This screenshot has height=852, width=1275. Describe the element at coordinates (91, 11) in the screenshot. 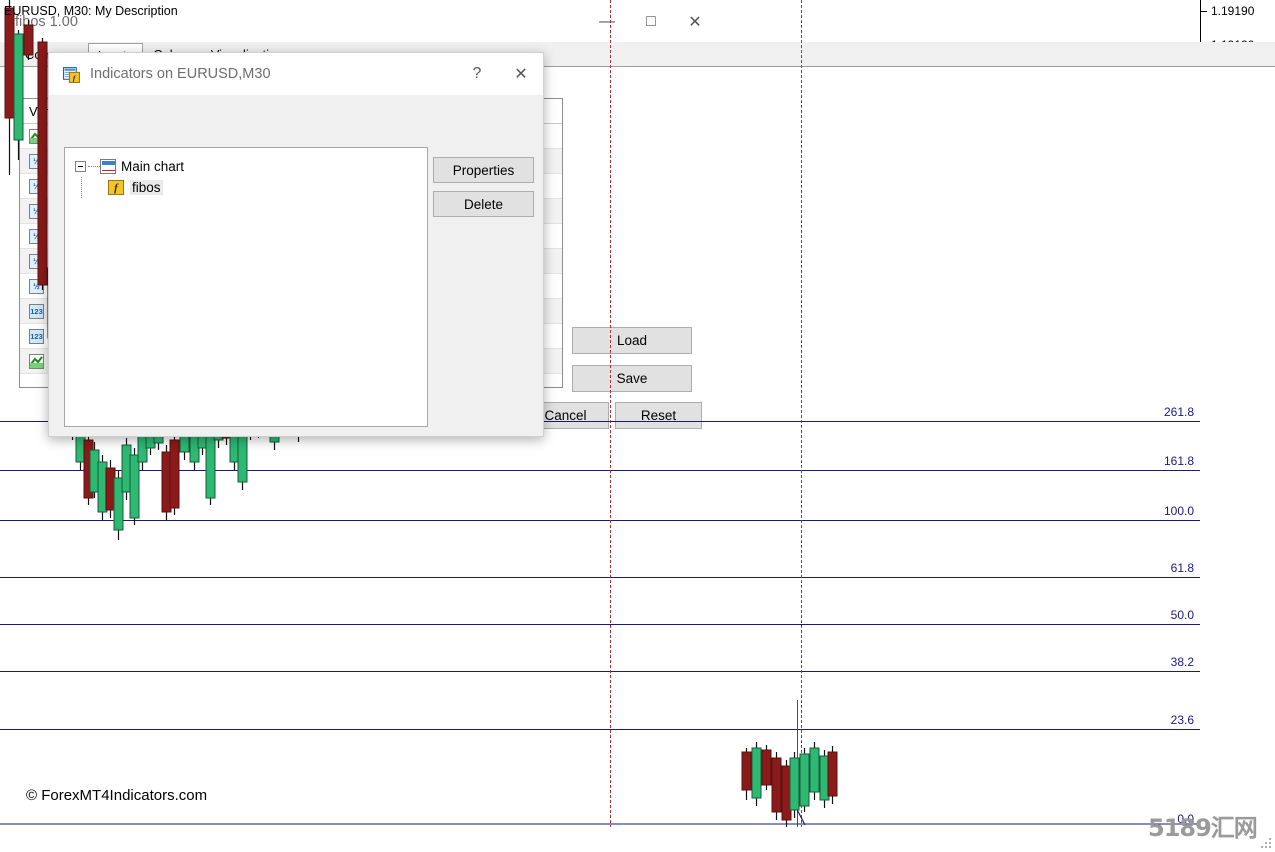

I see `chart-title: EURUSD, M30: My Description` at that location.